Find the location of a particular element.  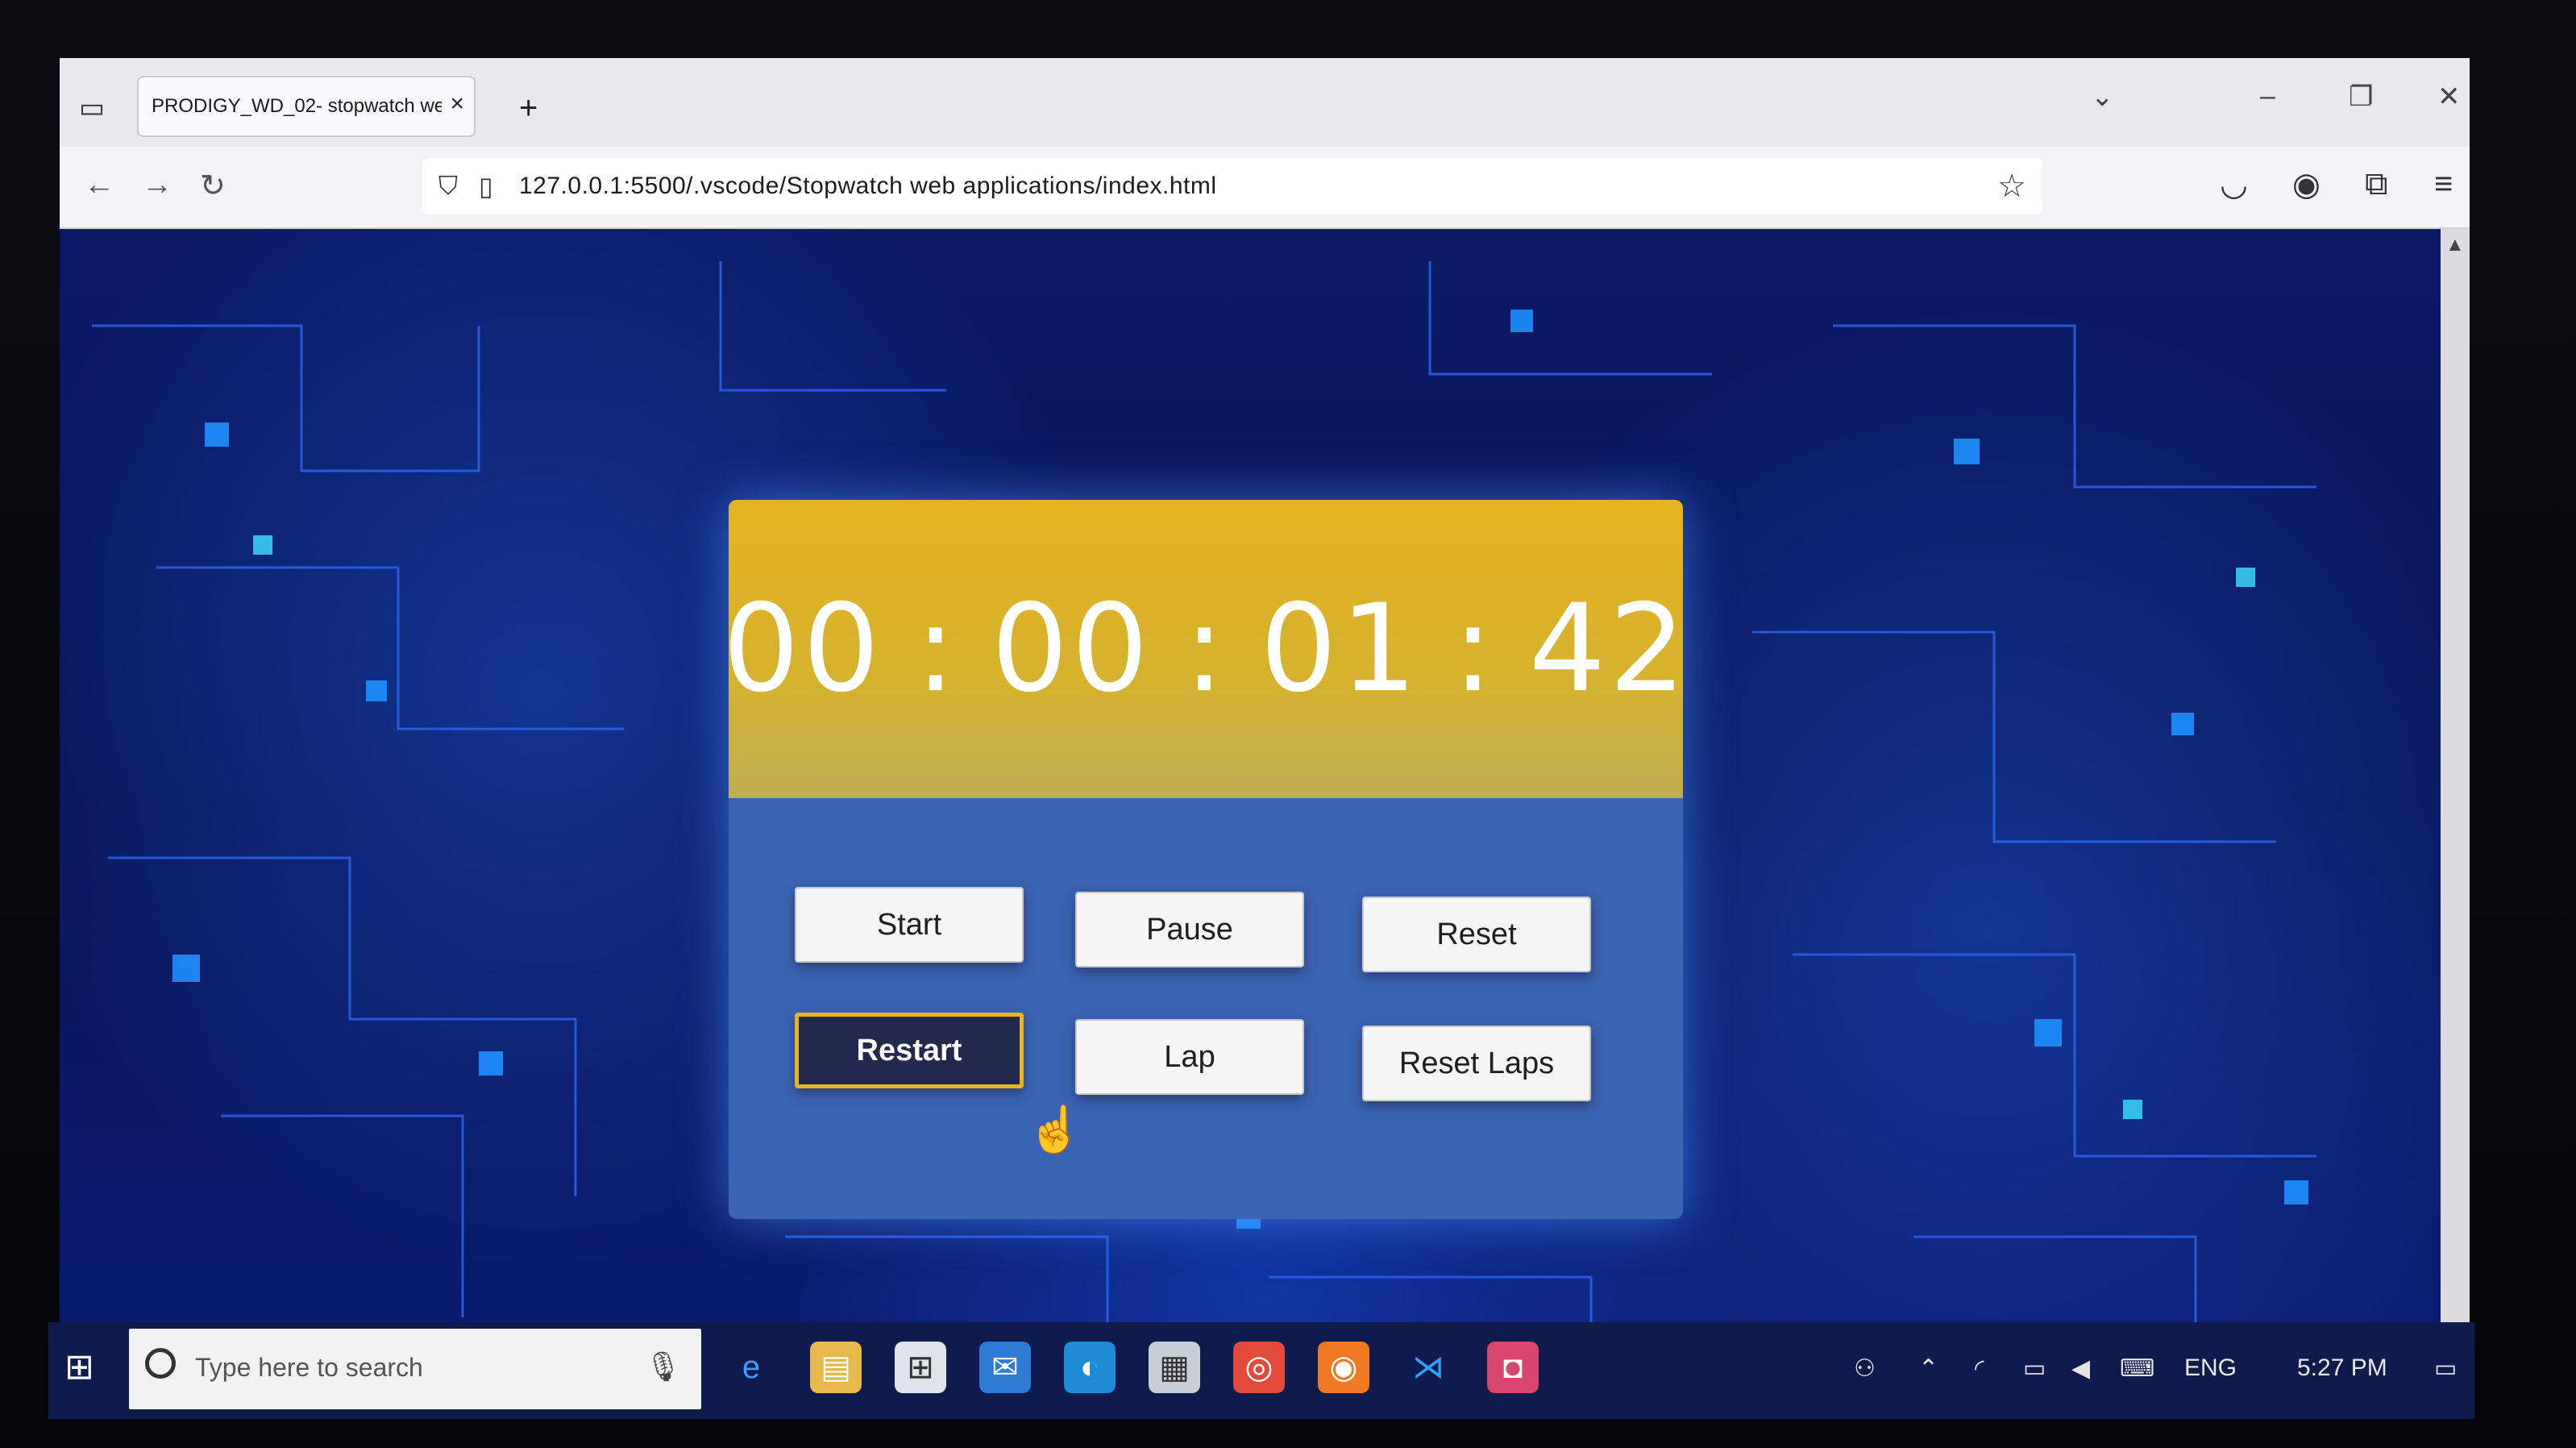

restart-button: Restart is located at coordinates (909, 1051).